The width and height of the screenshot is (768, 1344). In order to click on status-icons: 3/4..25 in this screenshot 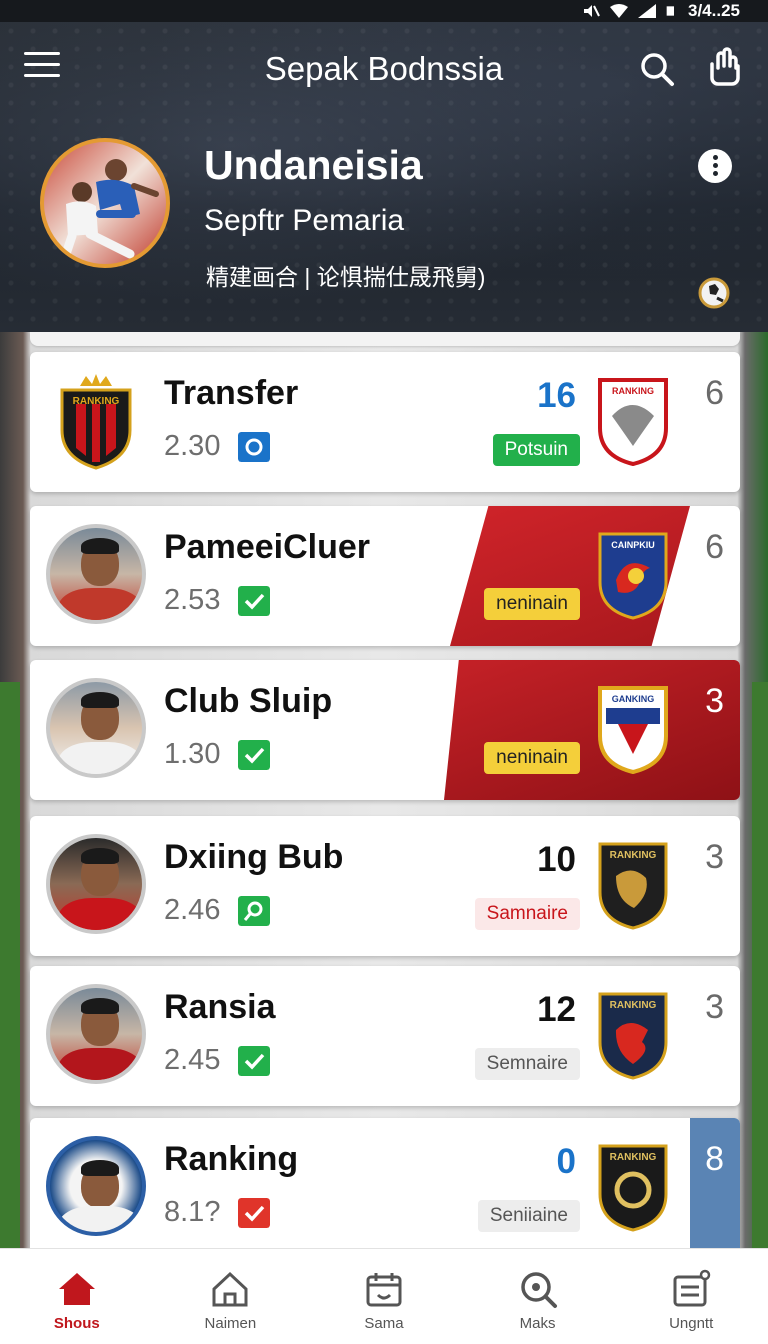, I will do `click(661, 11)`.